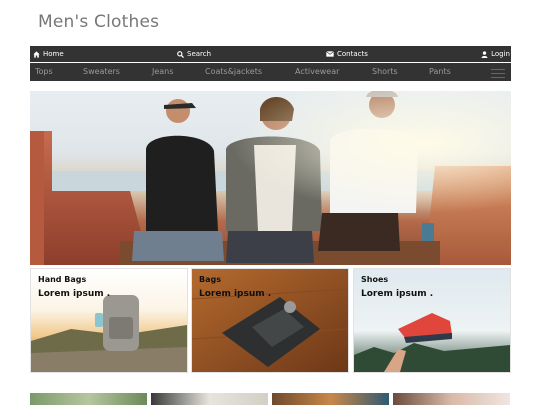 The image size is (540, 405). Describe the element at coordinates (233, 72) in the screenshot. I see `category-coats-jackets: Coats&jackets` at that location.